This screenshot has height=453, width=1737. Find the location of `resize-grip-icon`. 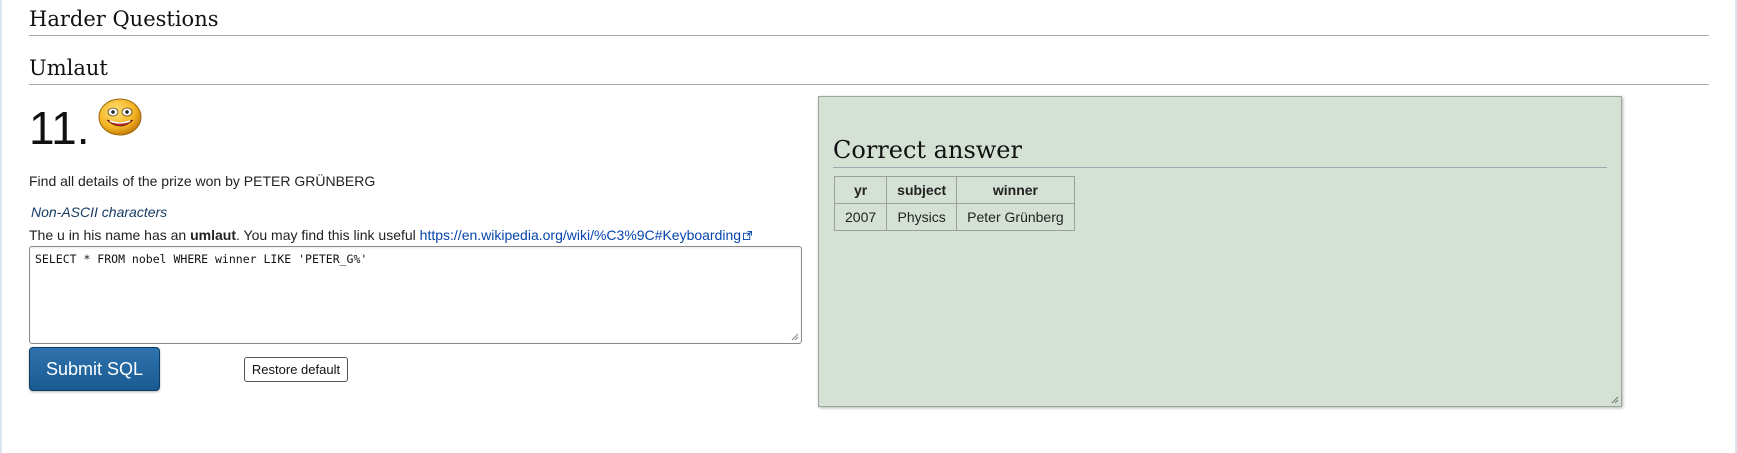

resize-grip-icon is located at coordinates (795, 337).